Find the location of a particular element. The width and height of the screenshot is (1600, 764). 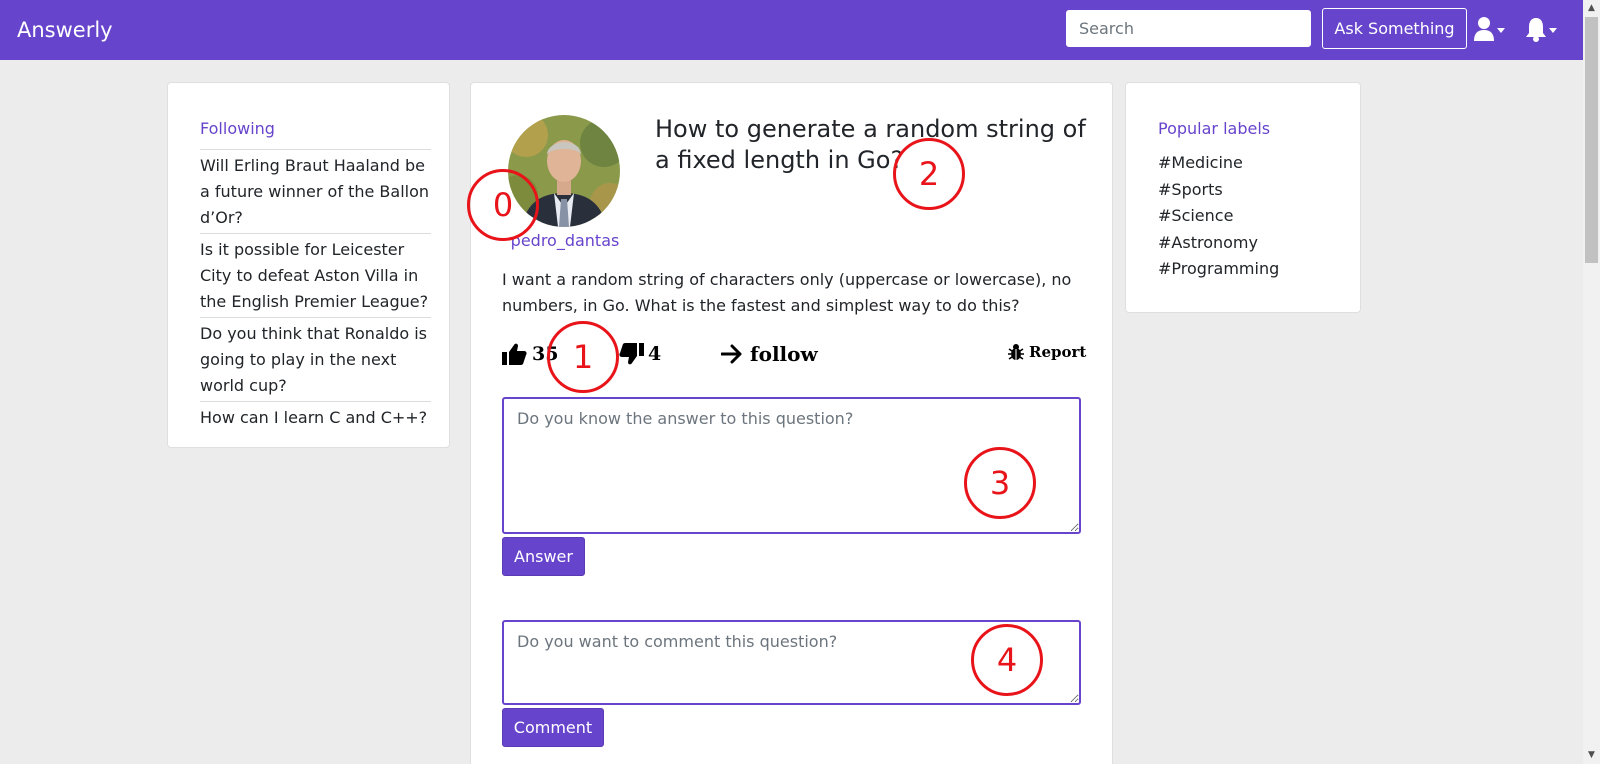

report-question-link: Report is located at coordinates (1046, 352).